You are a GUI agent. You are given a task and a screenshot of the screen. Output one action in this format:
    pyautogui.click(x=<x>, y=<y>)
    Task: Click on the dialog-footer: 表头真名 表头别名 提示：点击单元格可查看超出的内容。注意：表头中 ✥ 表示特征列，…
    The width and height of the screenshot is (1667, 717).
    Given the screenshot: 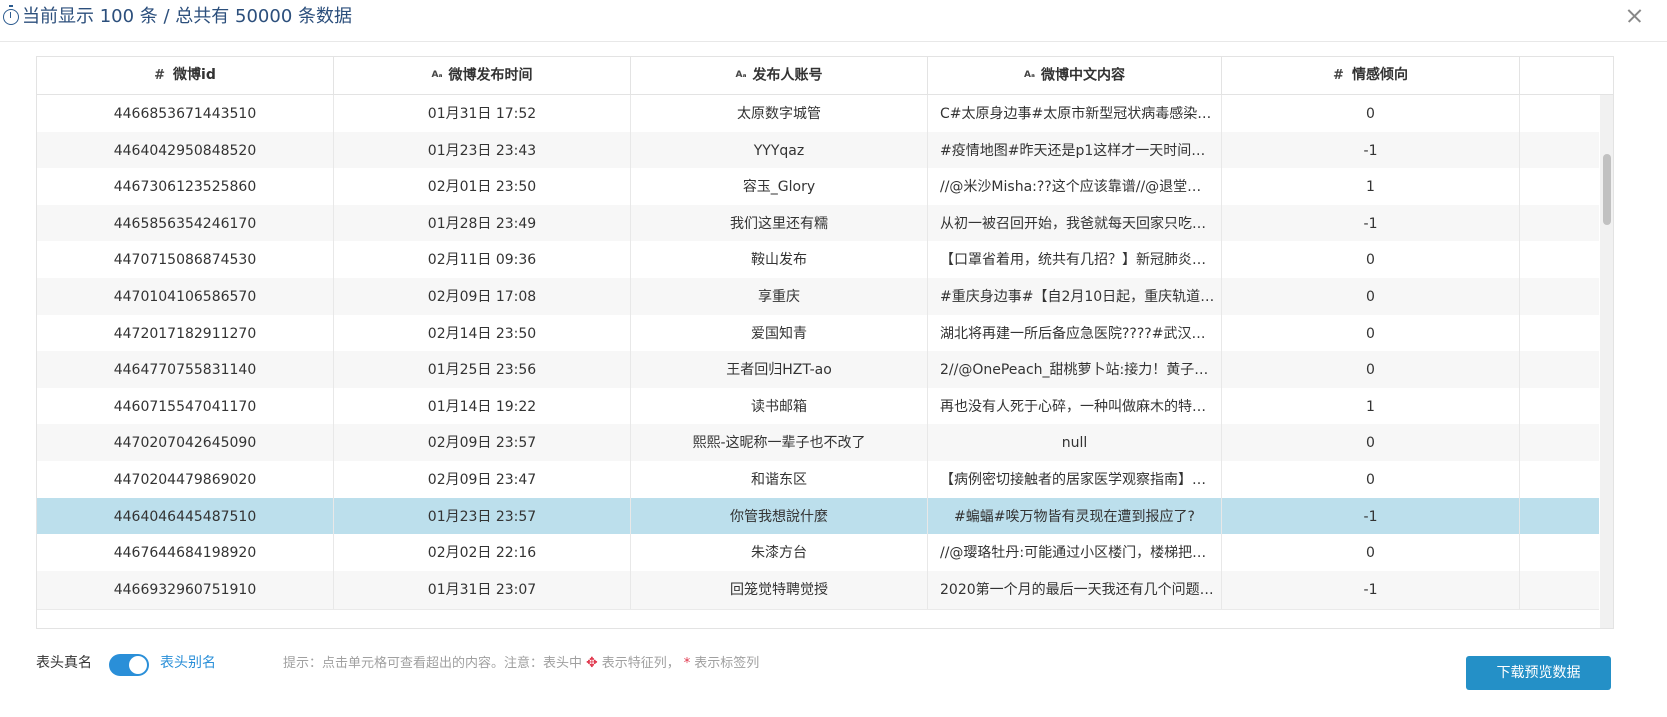 What is the action you would take?
    pyautogui.click(x=833, y=665)
    